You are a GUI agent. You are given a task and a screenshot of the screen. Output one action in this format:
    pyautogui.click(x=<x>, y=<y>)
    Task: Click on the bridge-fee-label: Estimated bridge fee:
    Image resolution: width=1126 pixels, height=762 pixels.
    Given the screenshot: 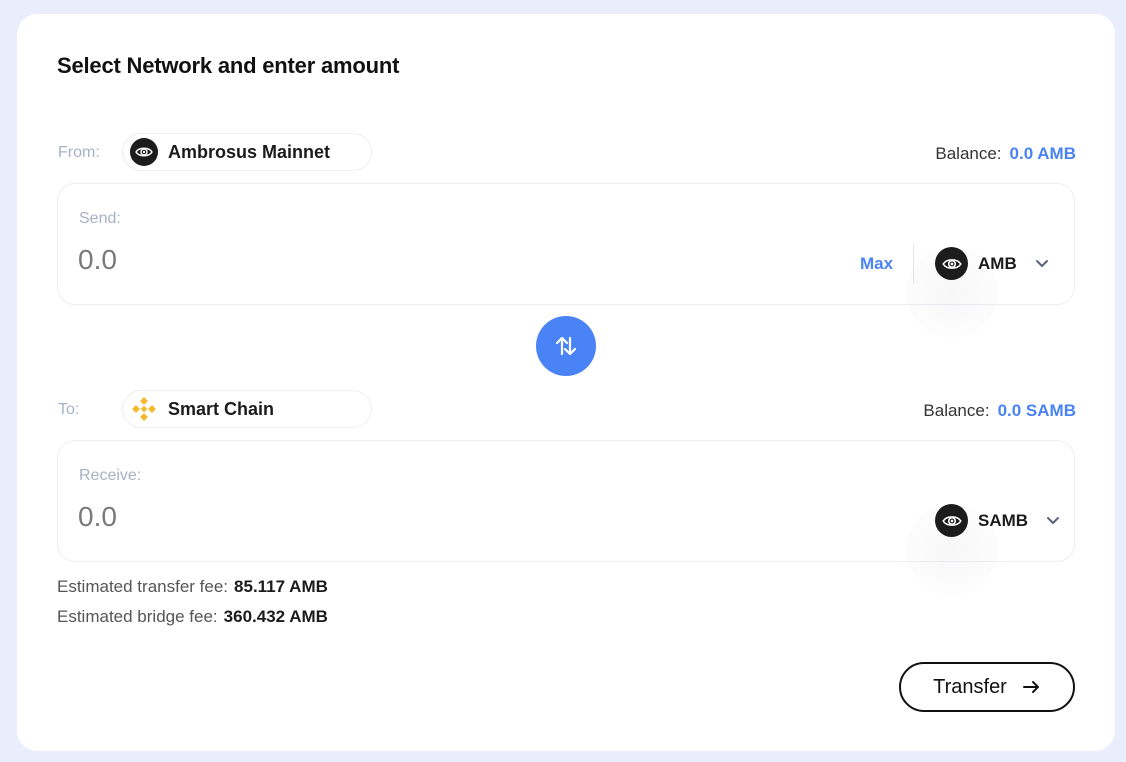 What is the action you would take?
    pyautogui.click(x=137, y=616)
    